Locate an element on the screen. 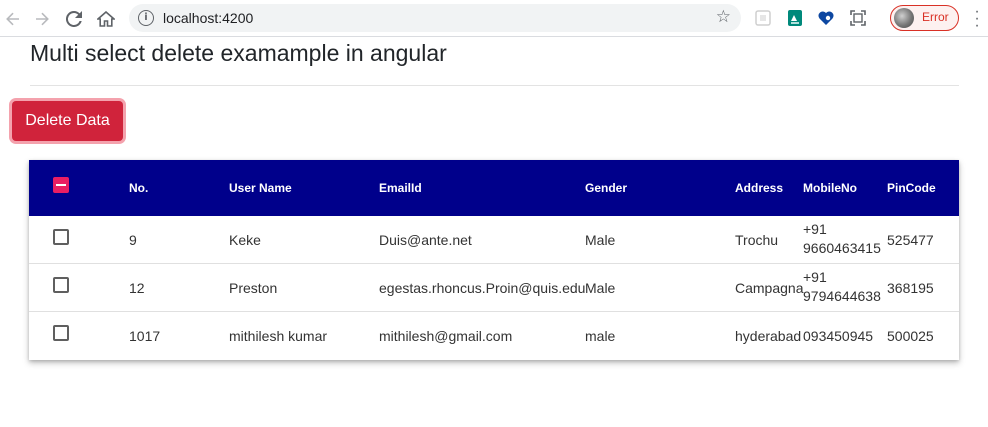 This screenshot has width=988, height=427. address-bar: i localhost:4200 ☆ is located at coordinates (435, 18).